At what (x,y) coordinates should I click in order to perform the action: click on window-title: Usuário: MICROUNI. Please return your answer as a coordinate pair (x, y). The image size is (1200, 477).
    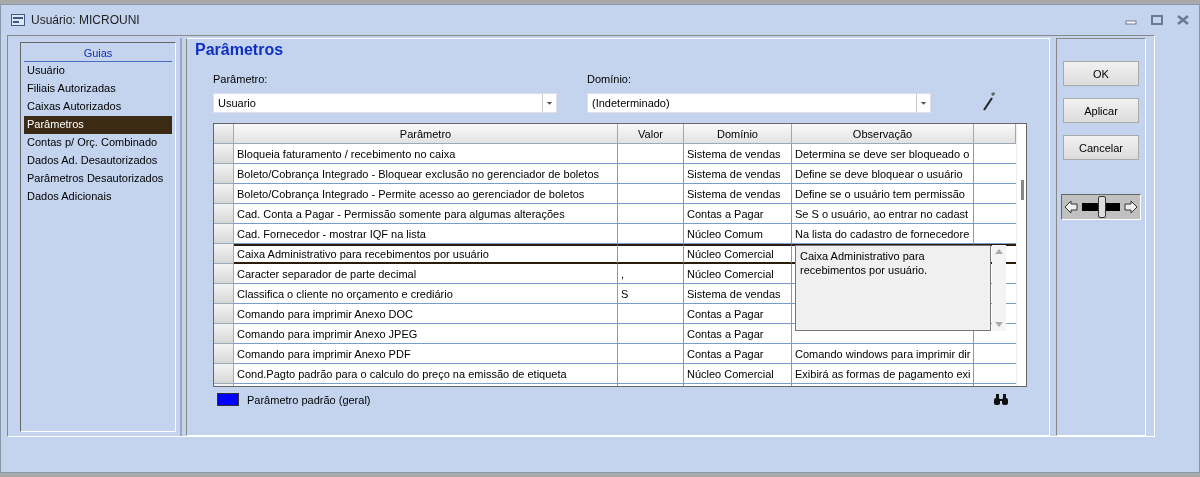
    Looking at the image, I should click on (86, 20).